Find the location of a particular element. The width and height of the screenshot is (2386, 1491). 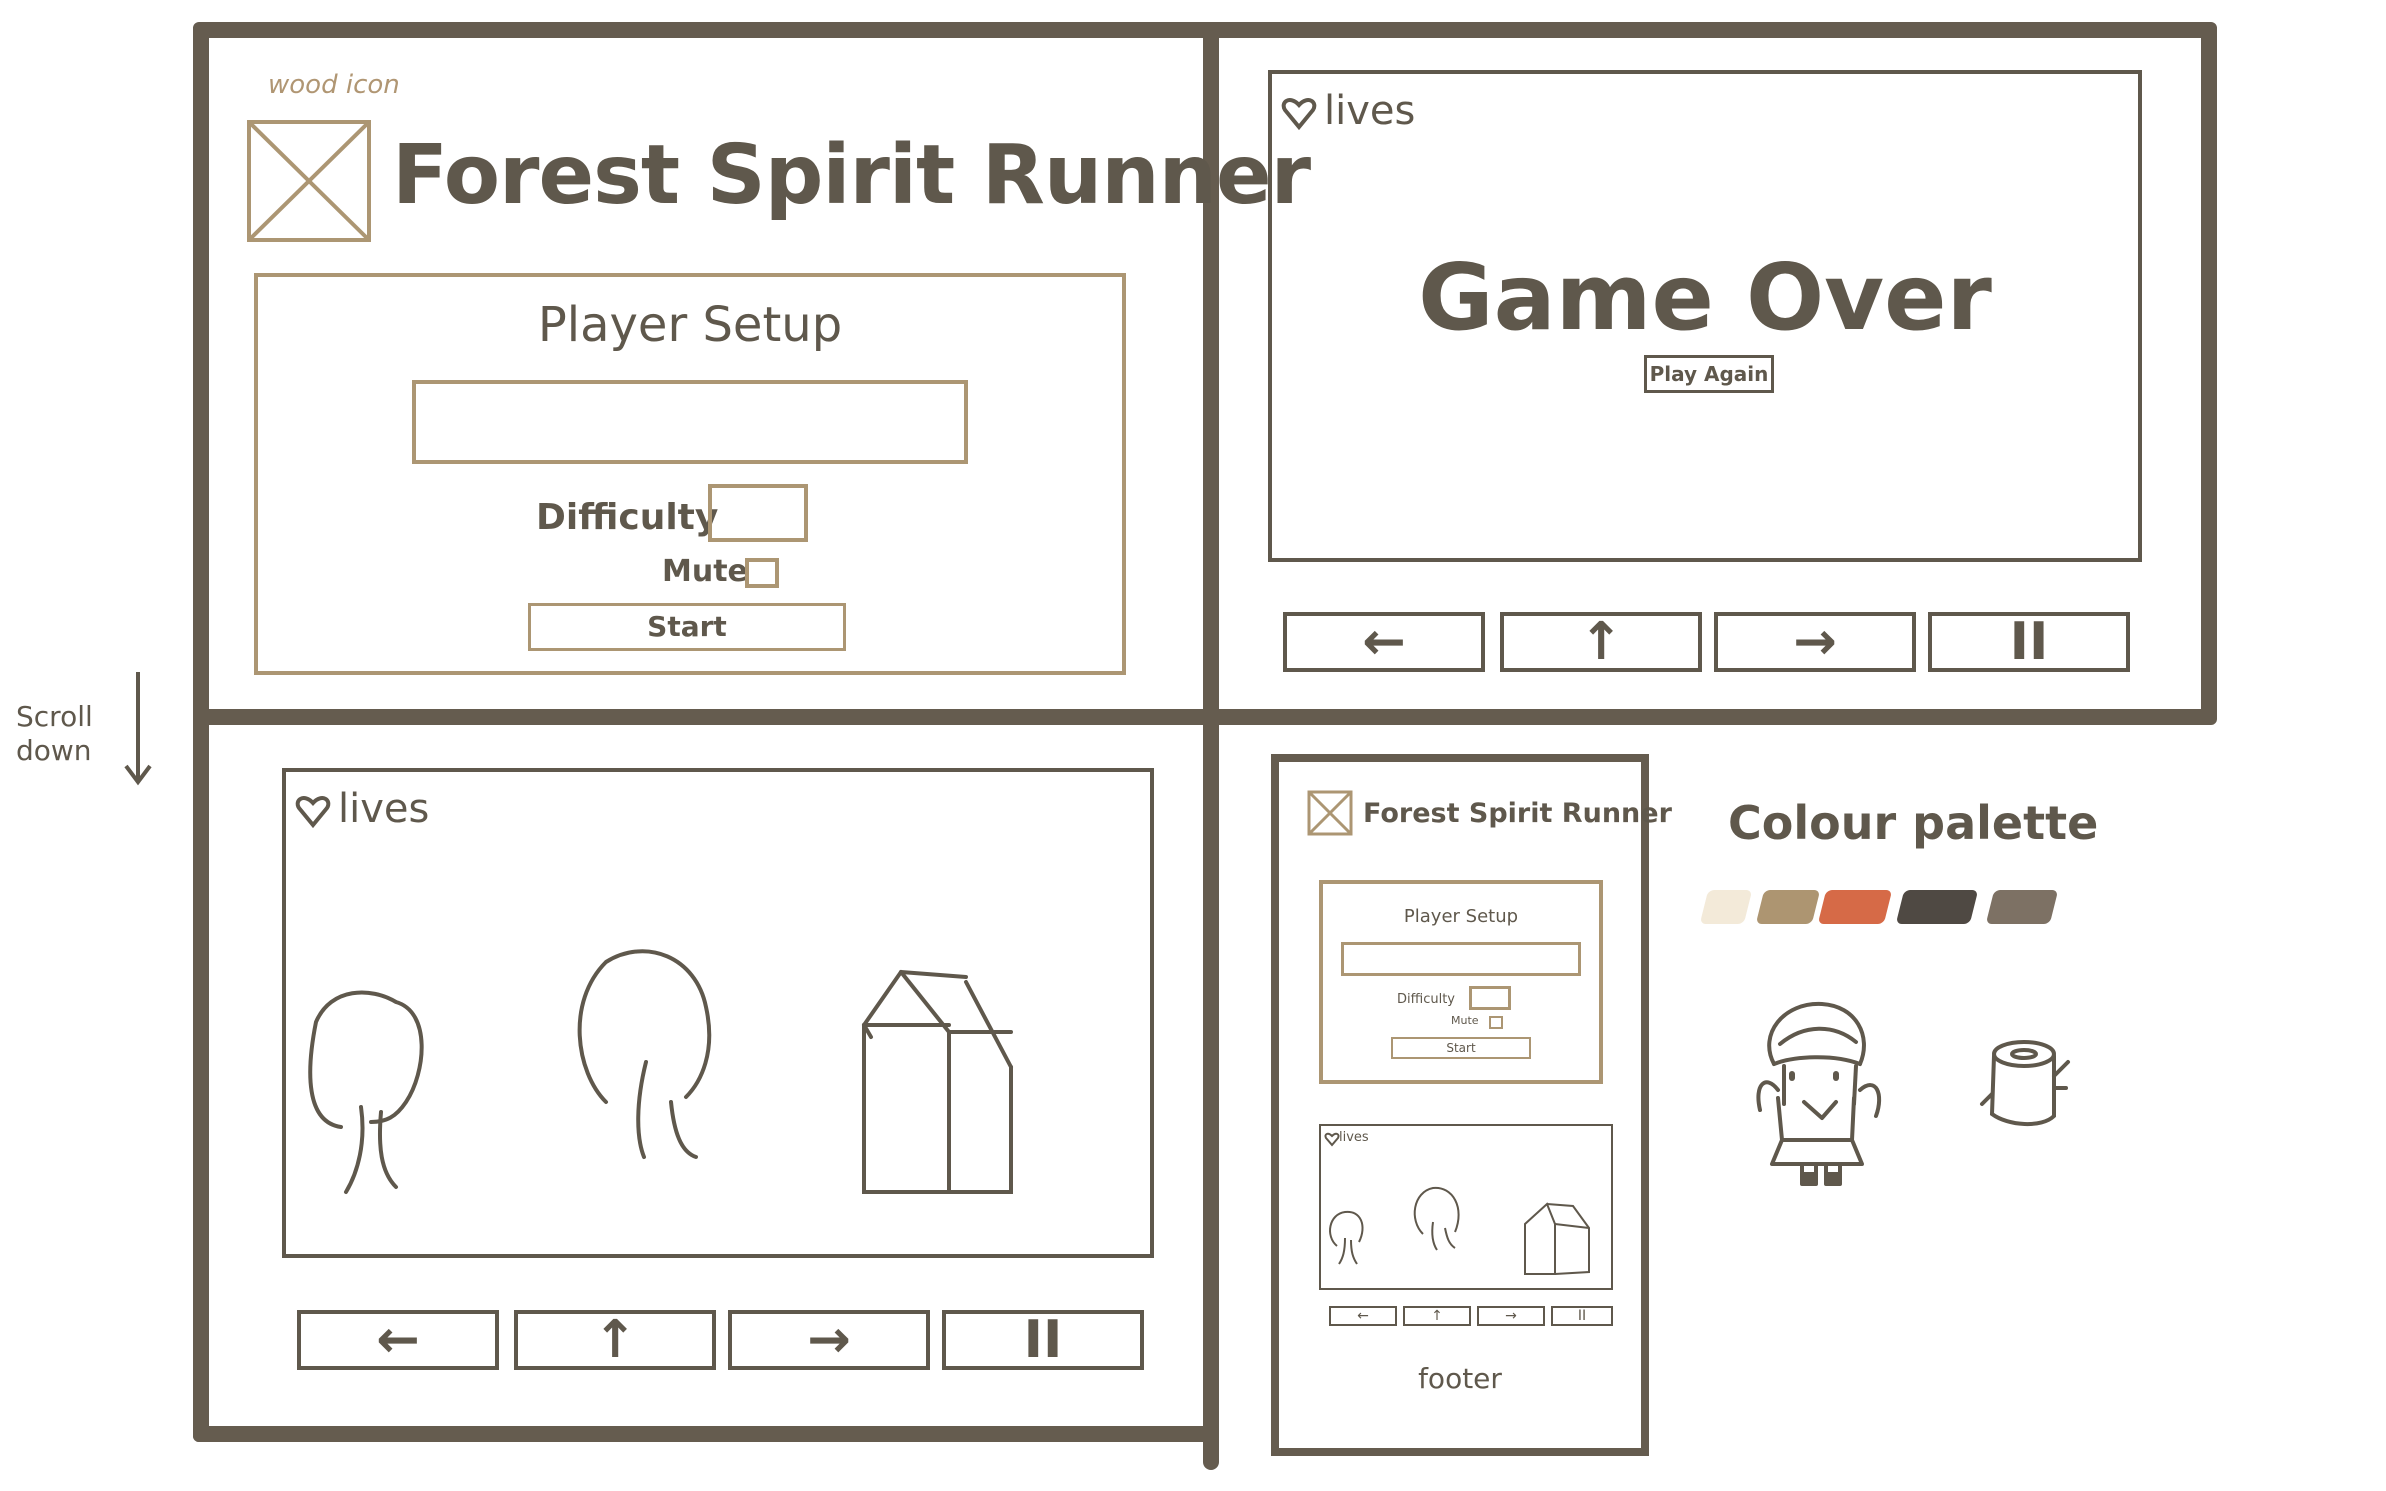

player-setup-panel: Player Setup Difficulty Mute Start is located at coordinates (690, 474).